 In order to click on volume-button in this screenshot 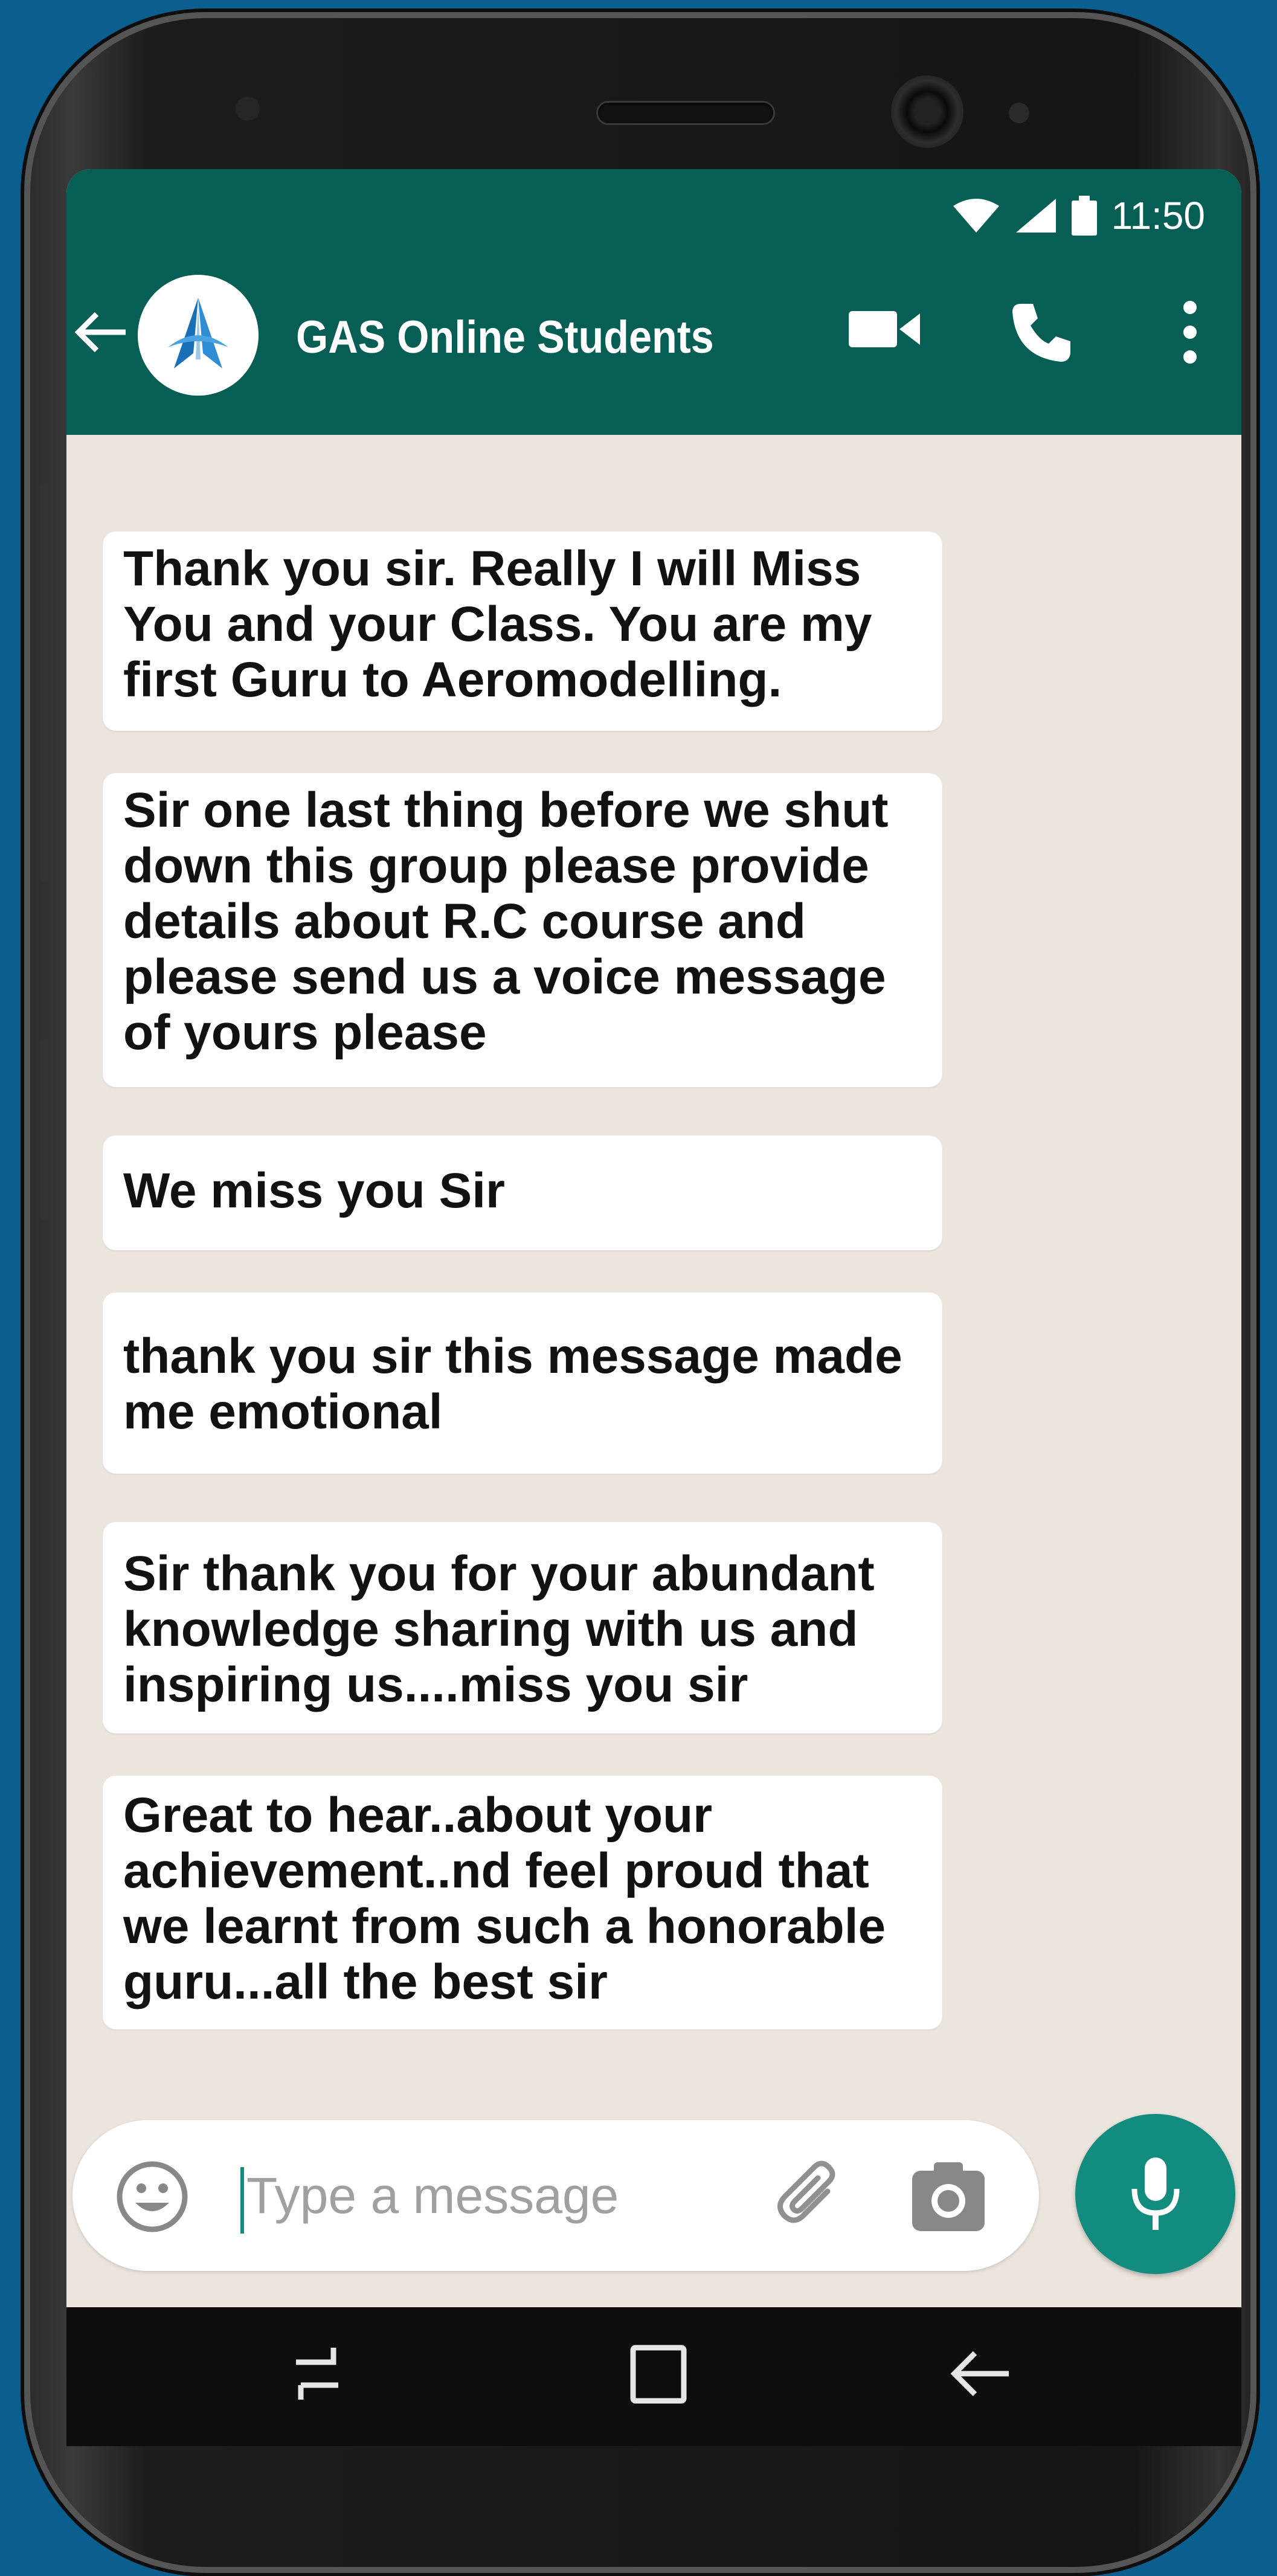, I will do `click(44, 682)`.